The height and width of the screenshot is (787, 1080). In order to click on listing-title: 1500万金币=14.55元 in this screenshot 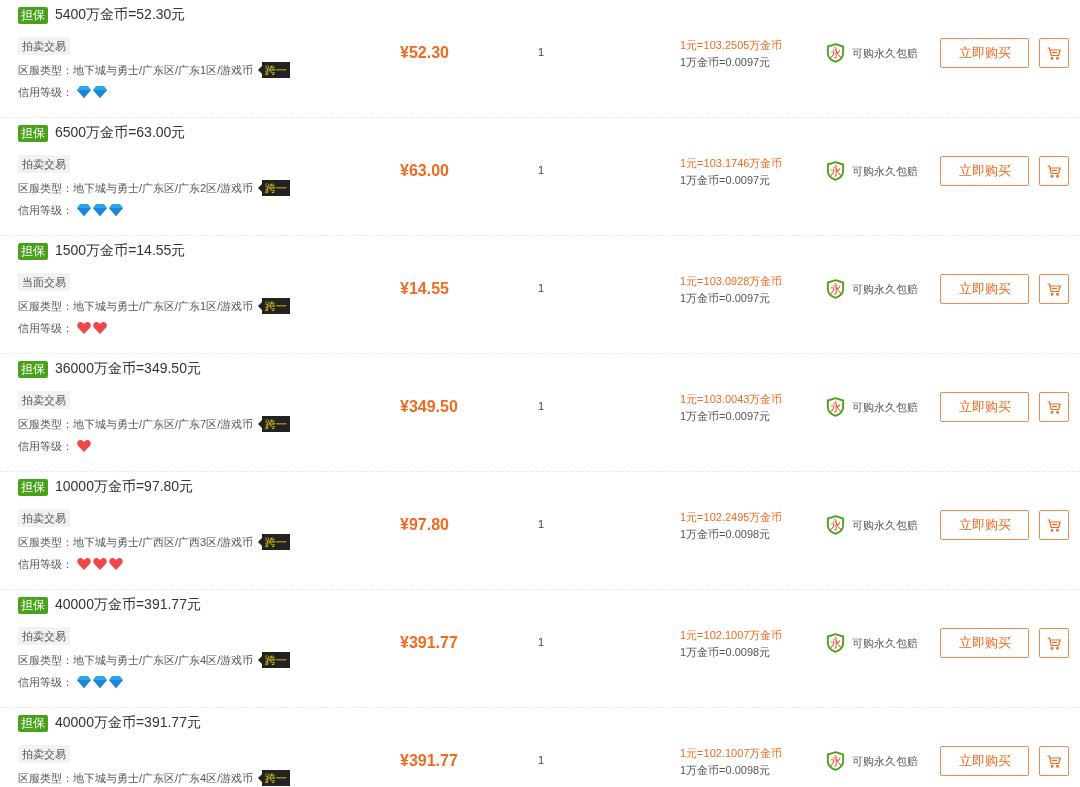, I will do `click(120, 251)`.